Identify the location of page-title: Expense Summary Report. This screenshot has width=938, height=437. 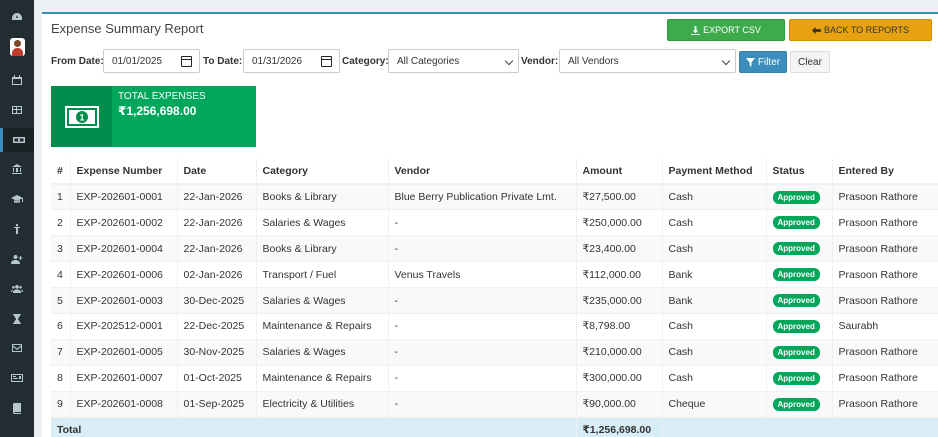
(127, 28).